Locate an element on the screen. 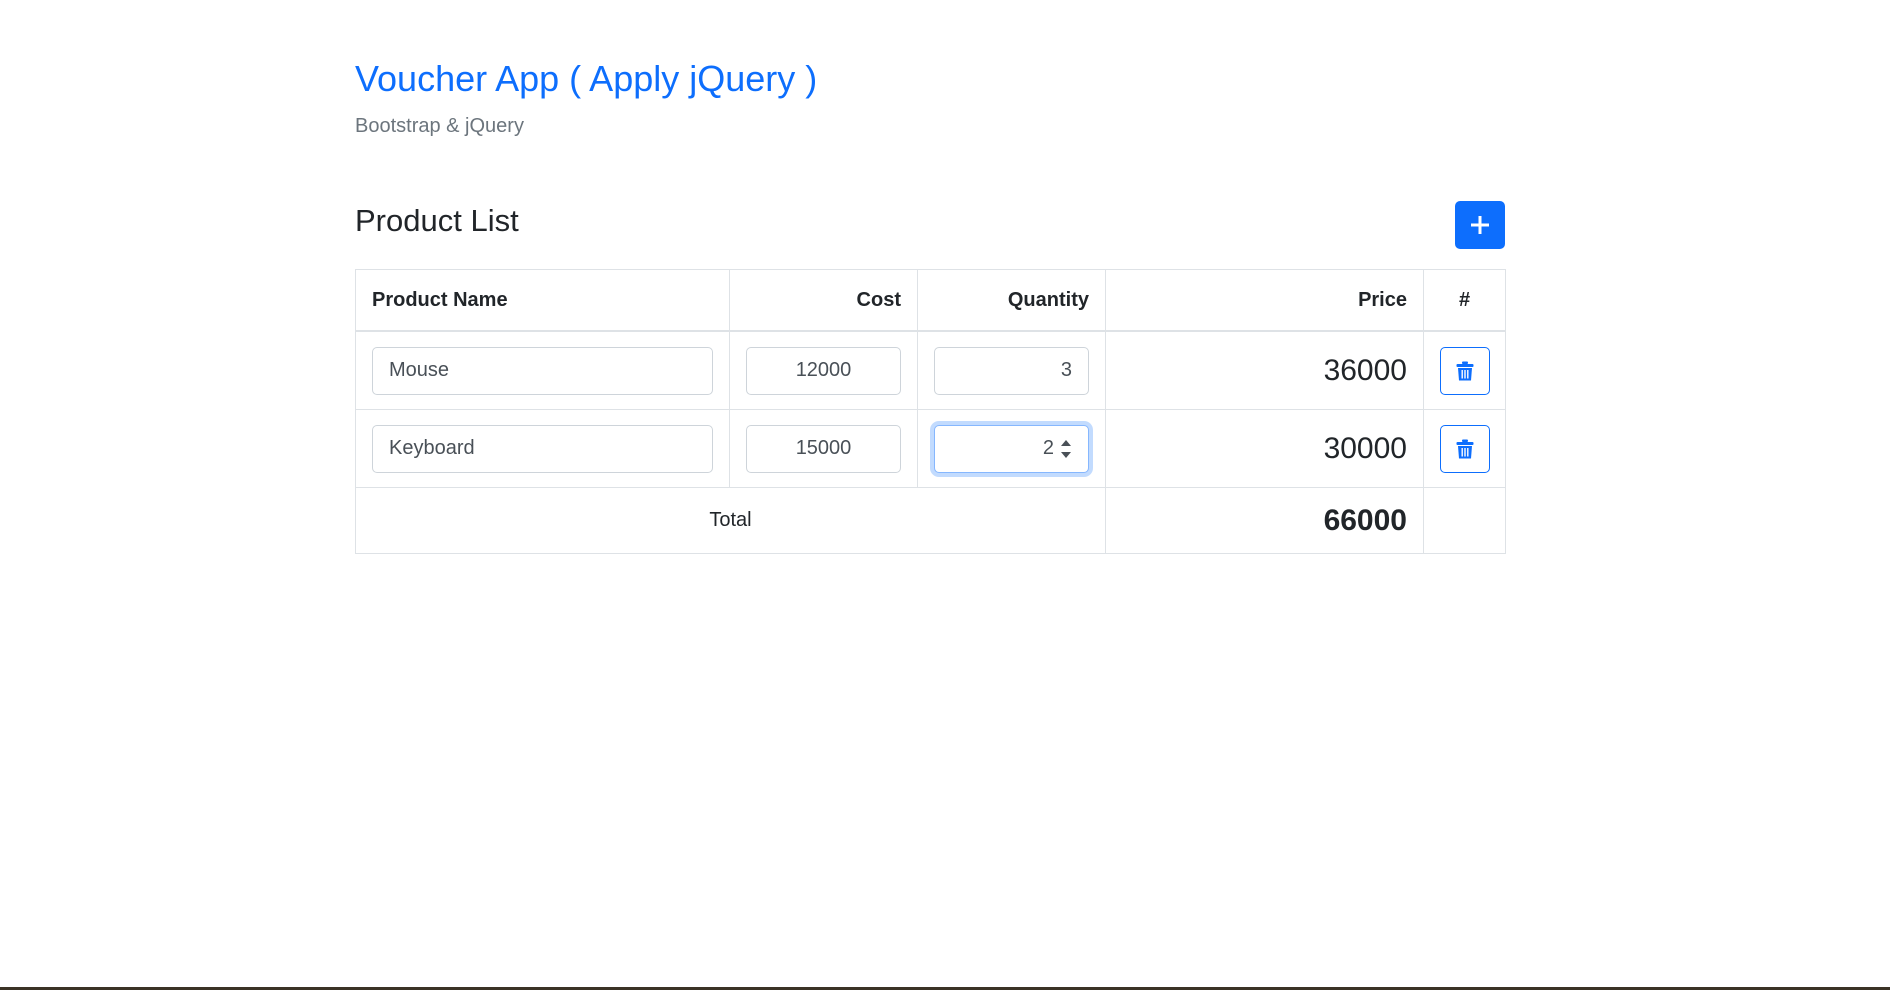 Image resolution: width=1890 pixels, height=990 pixels. quantity-spinner is located at coordinates (1066, 449).